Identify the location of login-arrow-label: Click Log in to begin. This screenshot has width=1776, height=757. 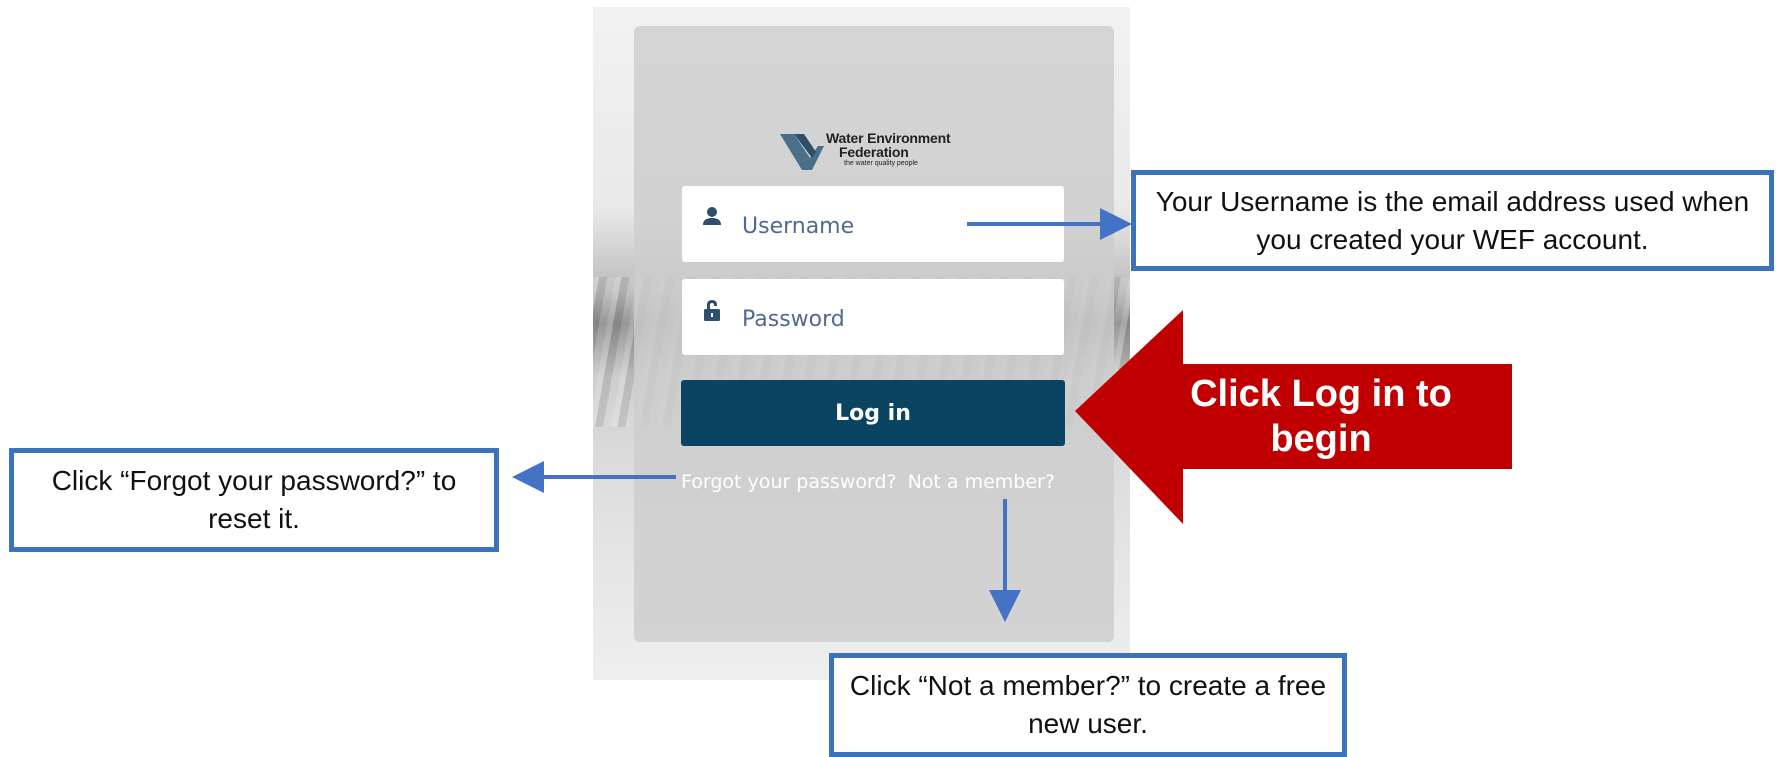
(1321, 416).